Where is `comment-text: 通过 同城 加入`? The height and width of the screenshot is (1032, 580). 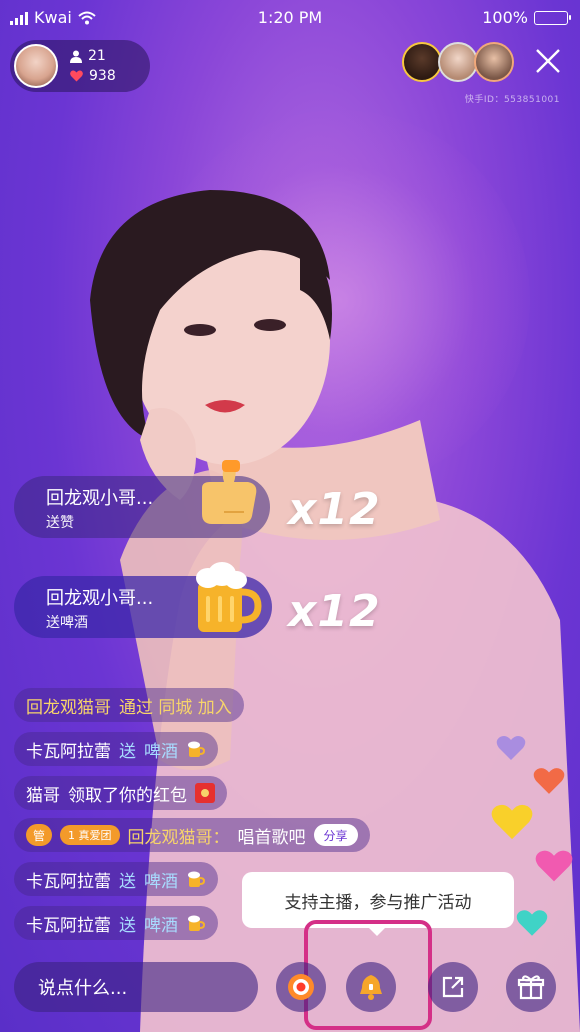 comment-text: 通过 同城 加入 is located at coordinates (175, 707).